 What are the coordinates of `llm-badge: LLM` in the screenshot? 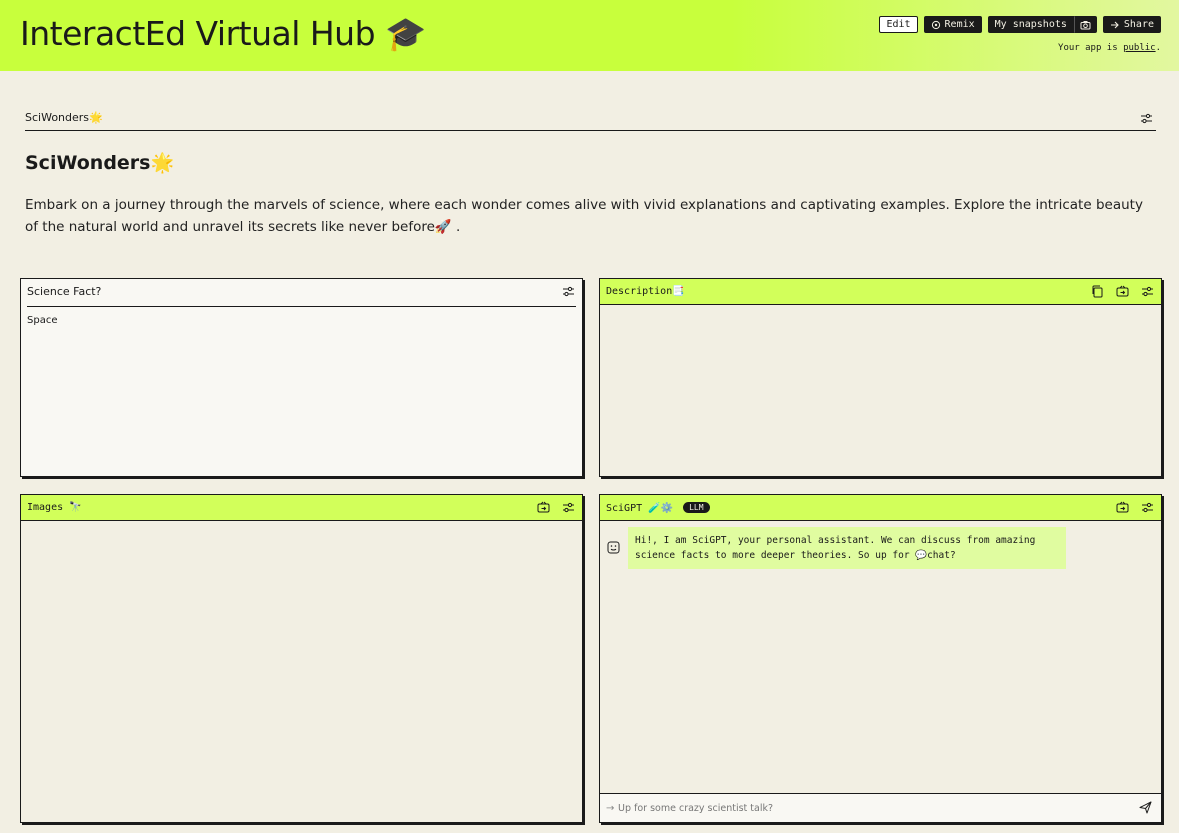 It's located at (696, 507).